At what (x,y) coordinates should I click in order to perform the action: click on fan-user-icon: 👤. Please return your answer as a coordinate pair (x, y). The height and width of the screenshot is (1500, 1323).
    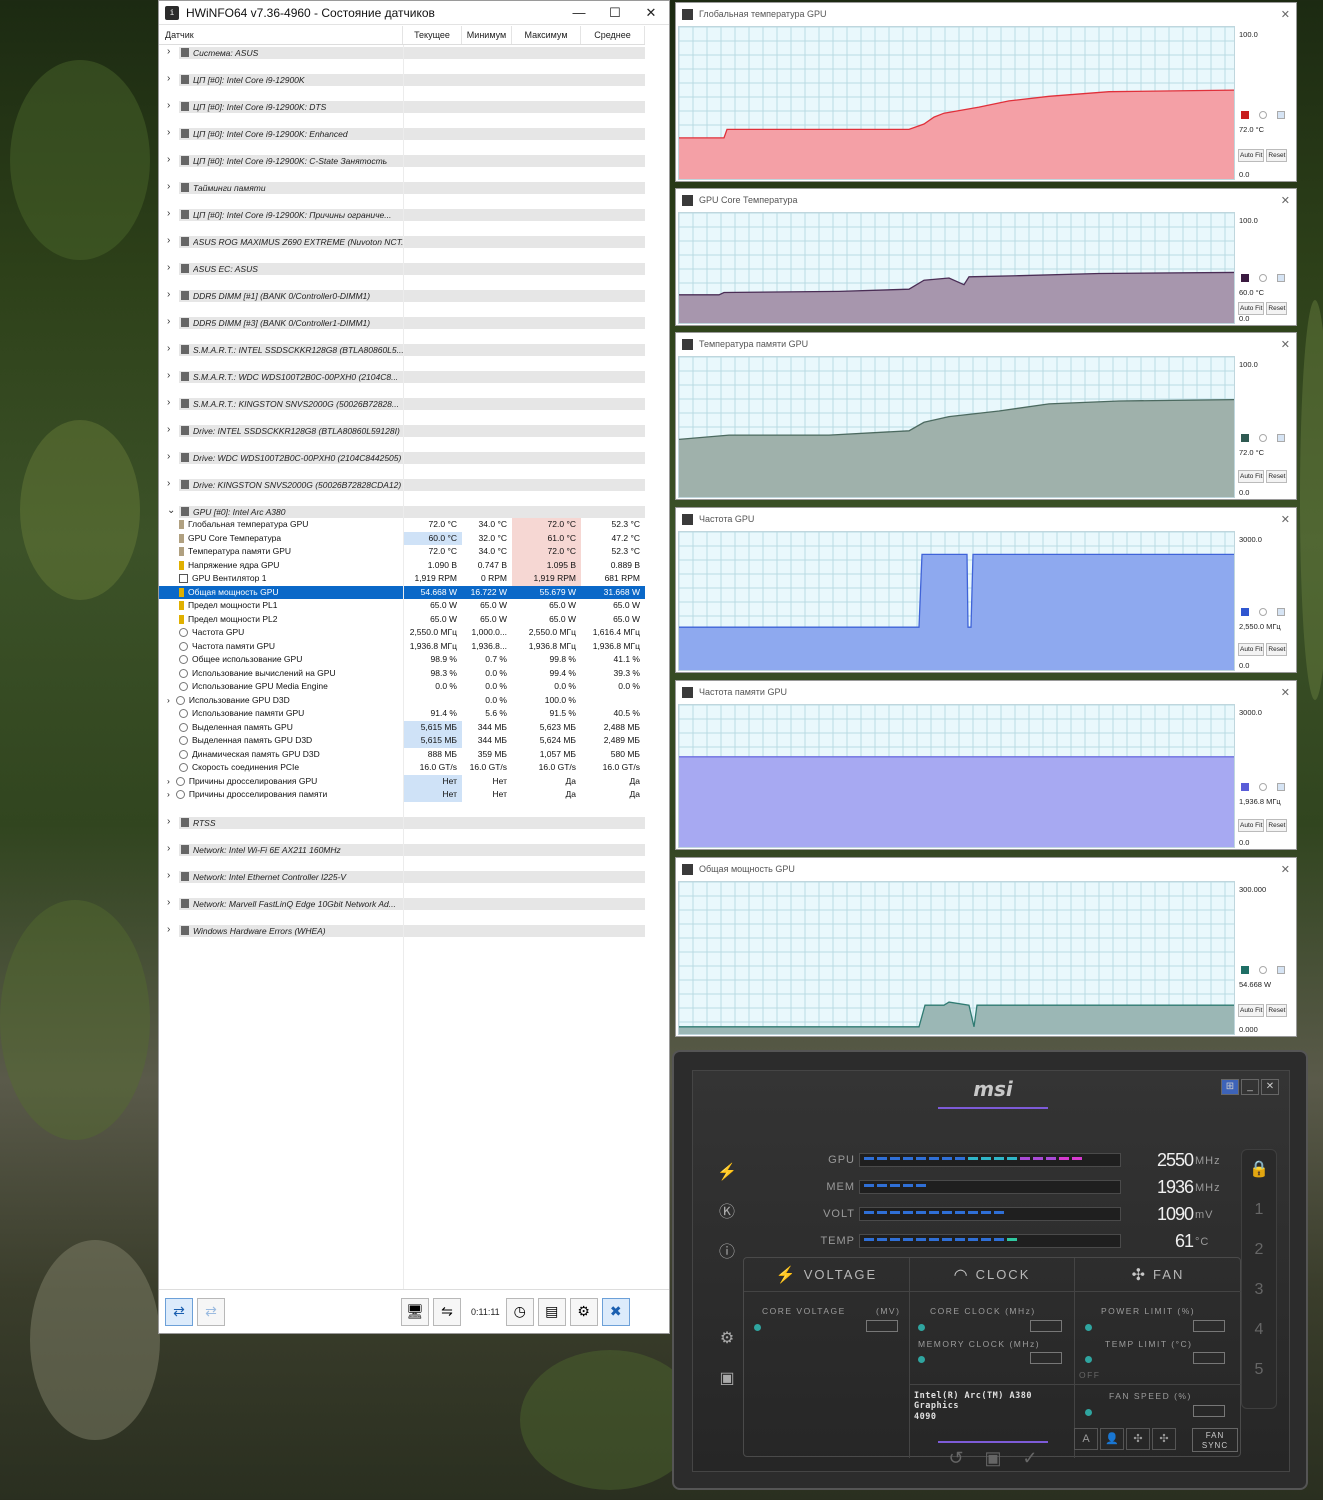
    Looking at the image, I should click on (1112, 1439).